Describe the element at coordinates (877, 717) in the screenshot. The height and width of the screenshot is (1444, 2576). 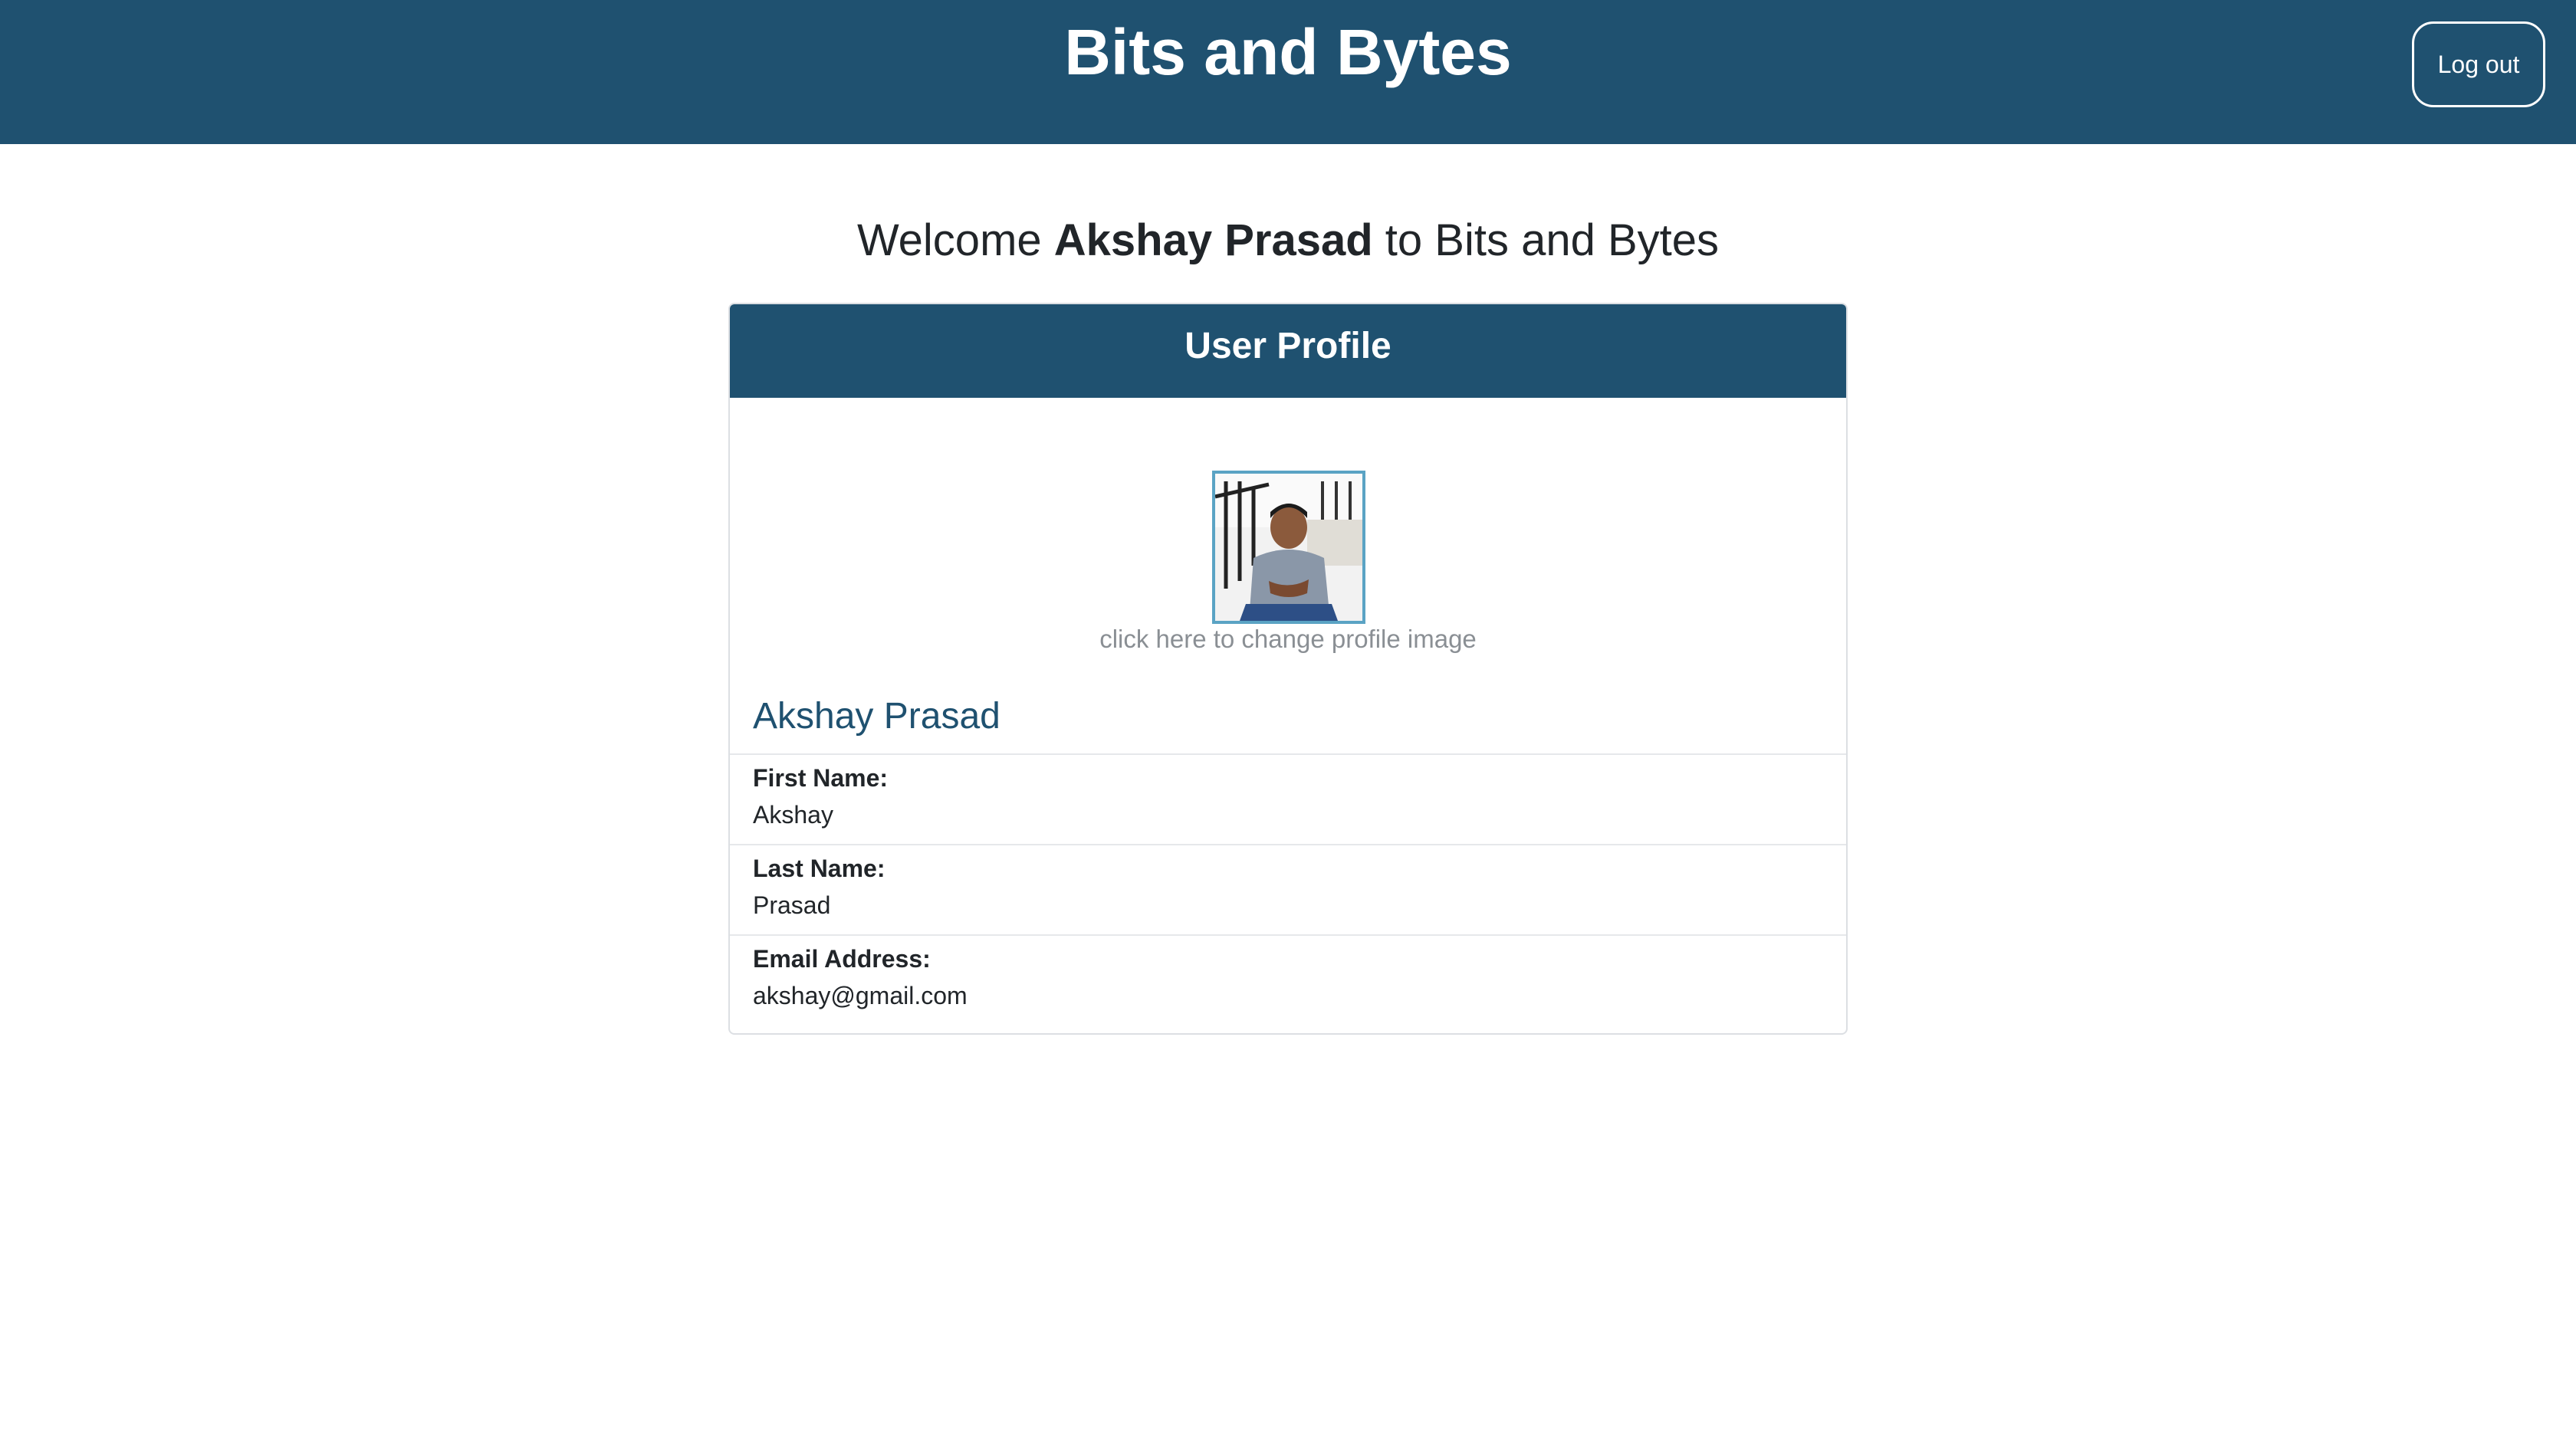
I see `profile-full-name: Akshay Prasad` at that location.